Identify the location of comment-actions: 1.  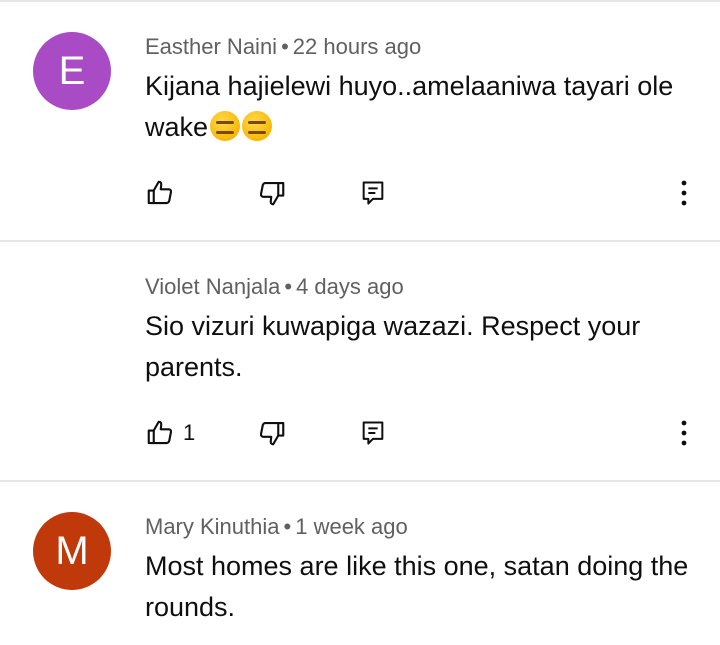
(422, 433).